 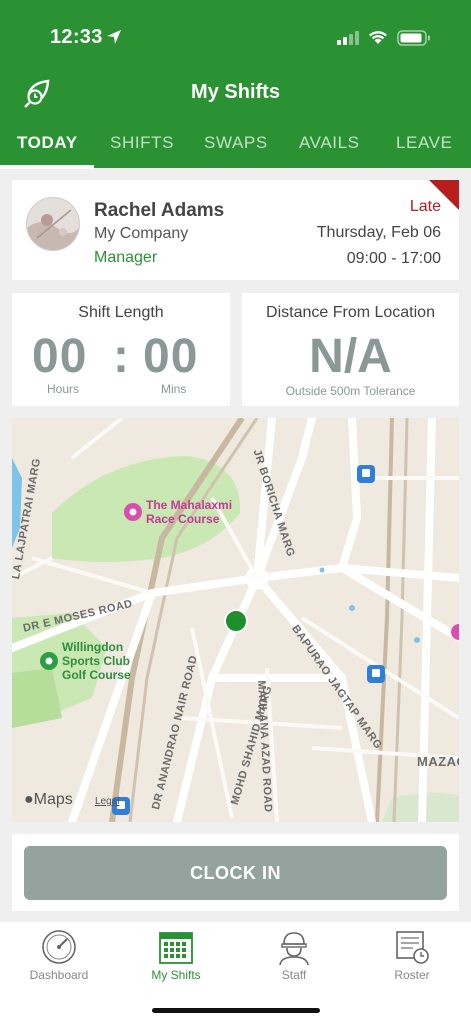 I want to click on mins-label: Mins, so click(x=174, y=389).